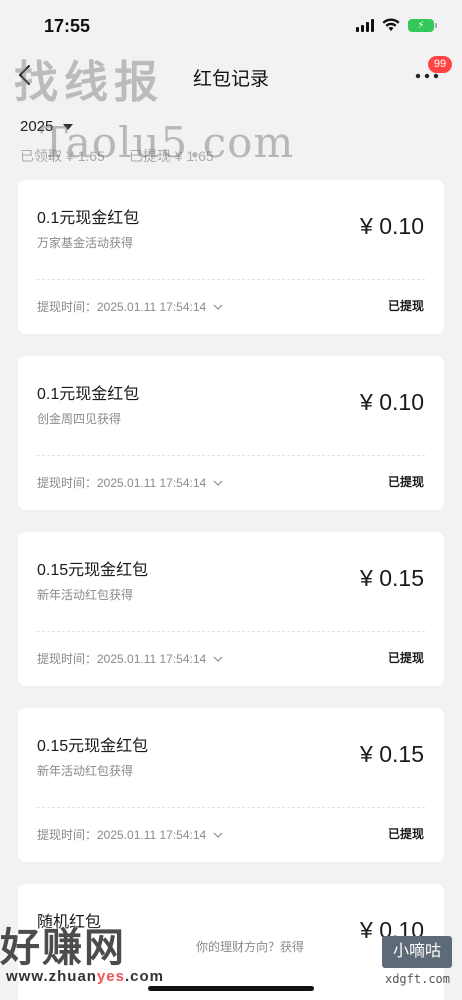 This screenshot has height=1000, width=462. What do you see at coordinates (117, 156) in the screenshot?
I see `summary: 已领取 ¥ 1.65 已提现 ¥ 1.65` at bounding box center [117, 156].